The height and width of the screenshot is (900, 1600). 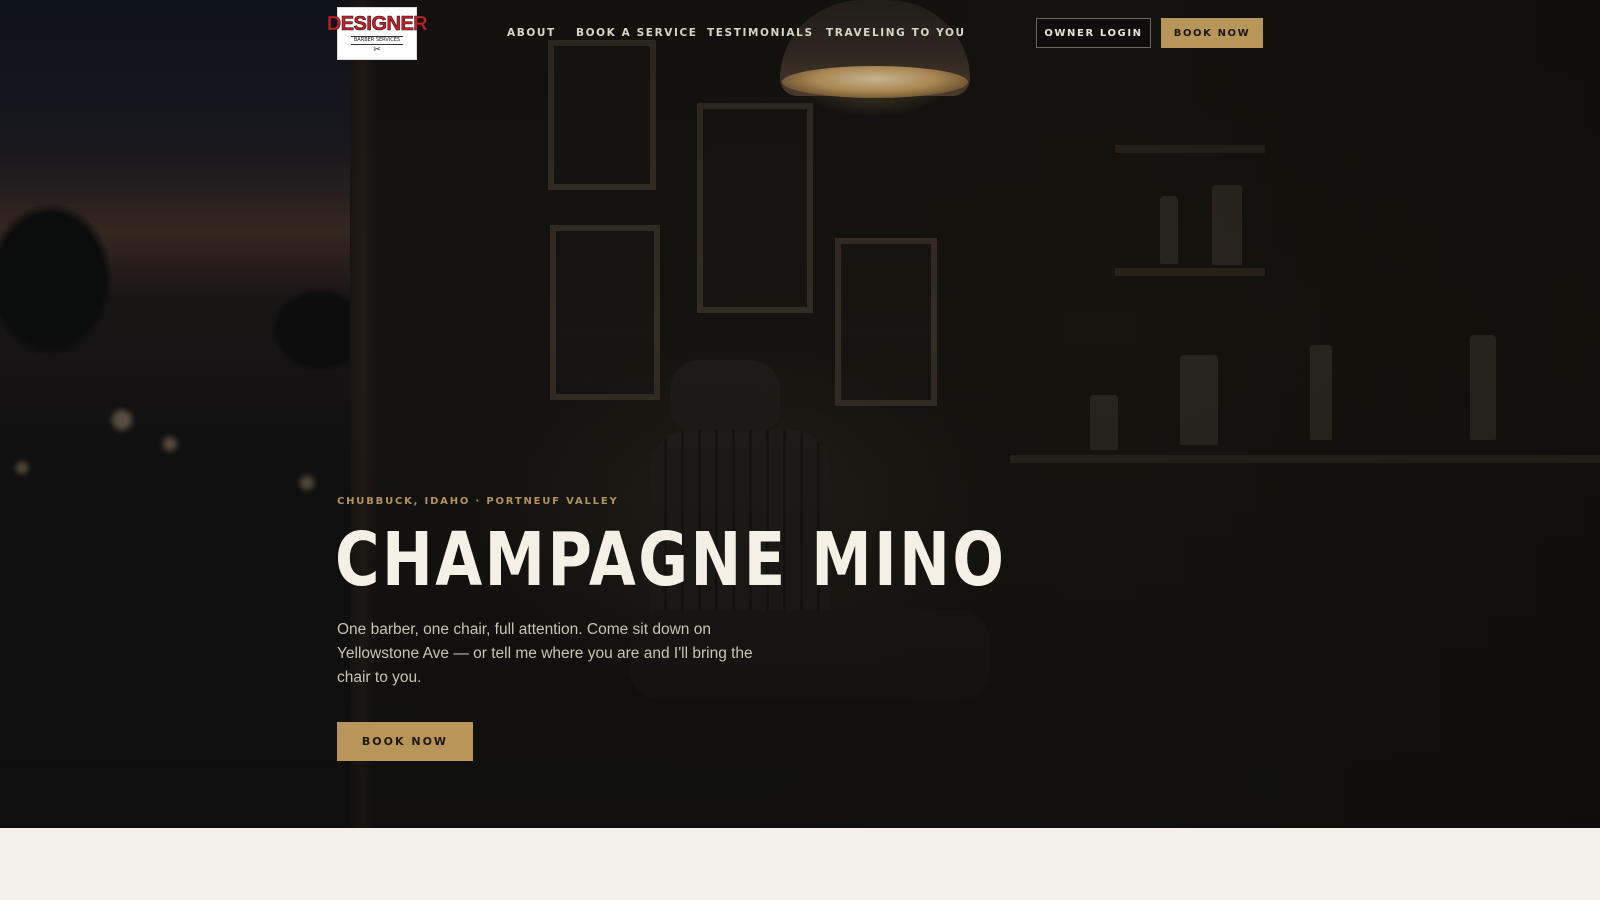 I want to click on nav-link-book-a-service: BOOK A SERVICE, so click(x=637, y=33).